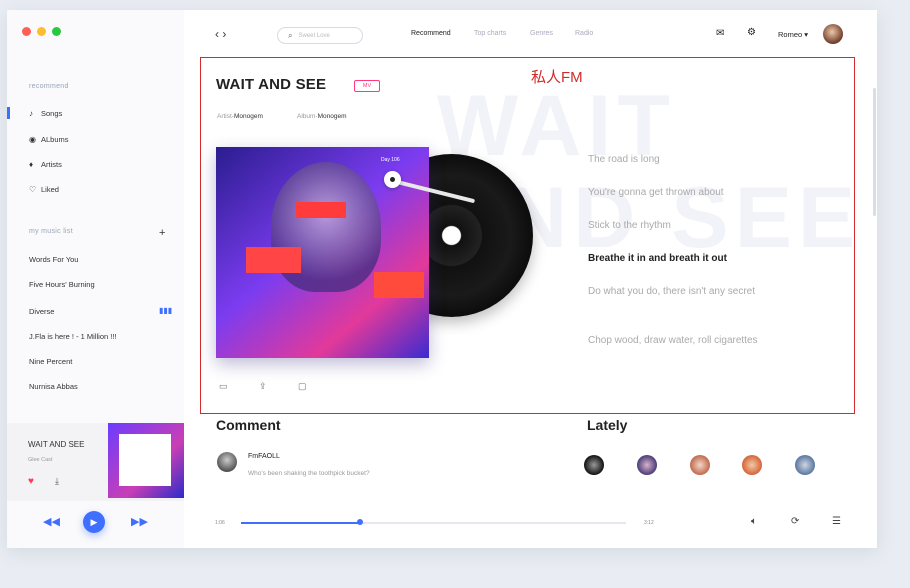 Image resolution: width=910 pixels, height=588 pixels. What do you see at coordinates (56, 444) in the screenshot?
I see `now-playing-title: WAIT AND SEE` at bounding box center [56, 444].